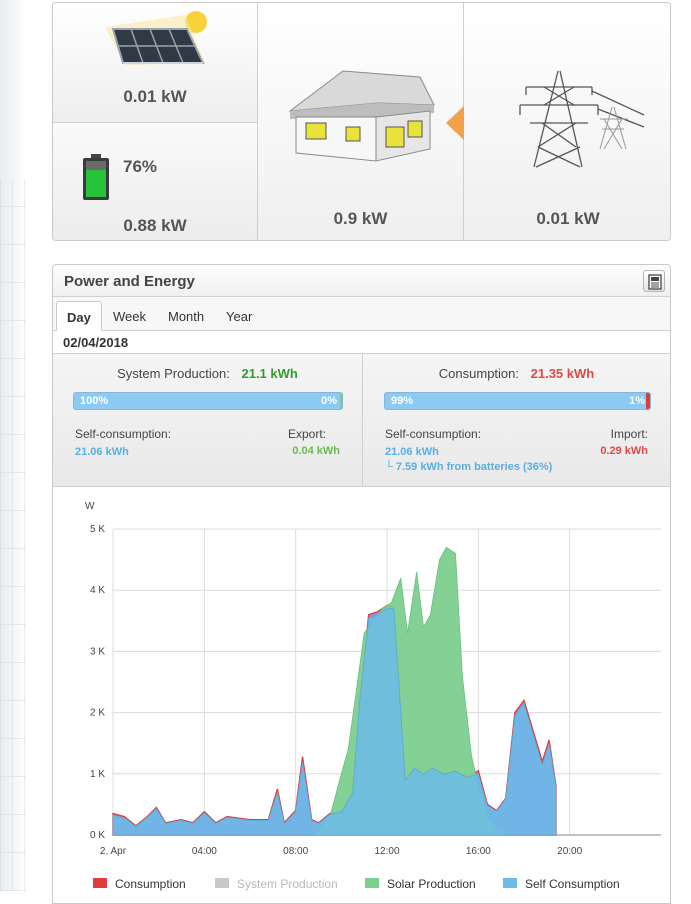  What do you see at coordinates (361, 281) in the screenshot?
I see `panel-header: Power and Energy` at bounding box center [361, 281].